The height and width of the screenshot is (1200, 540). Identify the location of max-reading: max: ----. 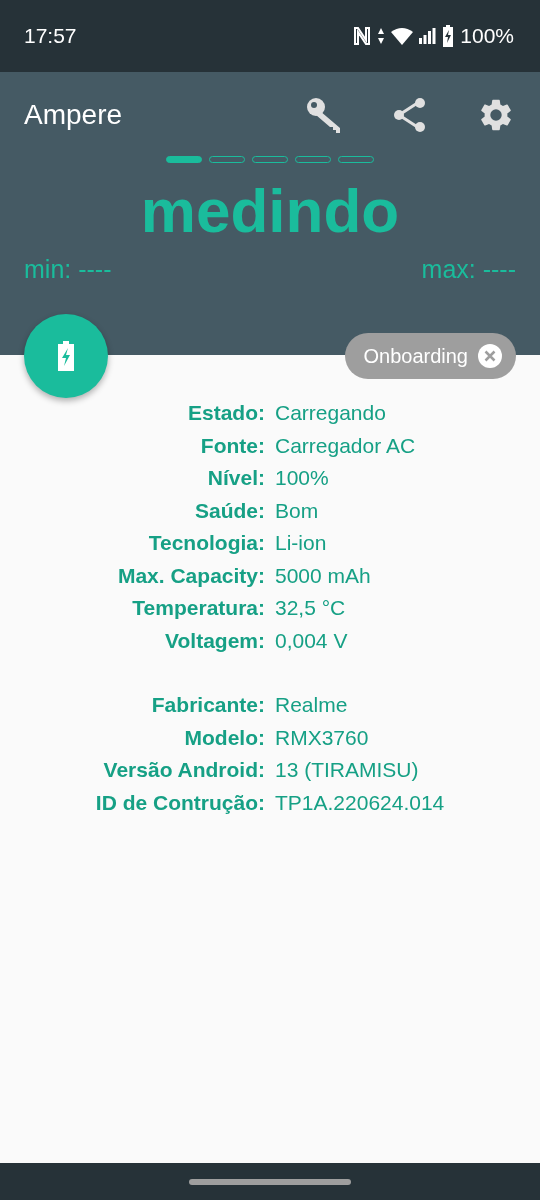
(468, 269).